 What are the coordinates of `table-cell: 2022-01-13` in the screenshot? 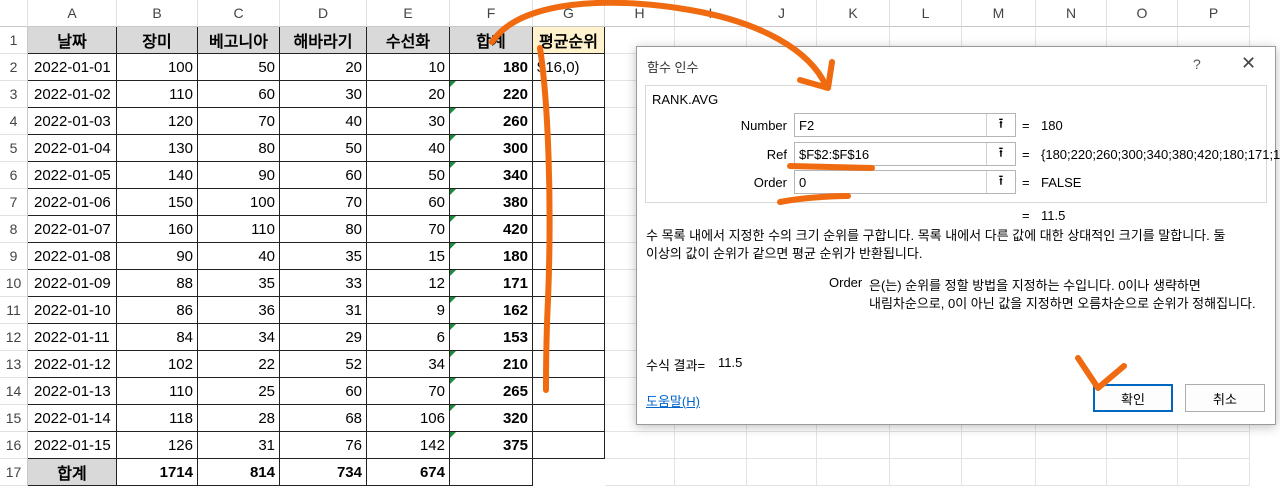 It's located at (72, 391).